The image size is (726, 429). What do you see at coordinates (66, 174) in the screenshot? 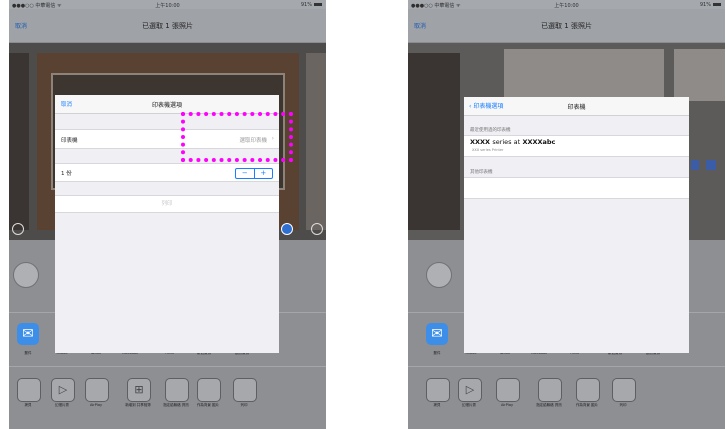
I see `copies-label: 1 份` at bounding box center [66, 174].